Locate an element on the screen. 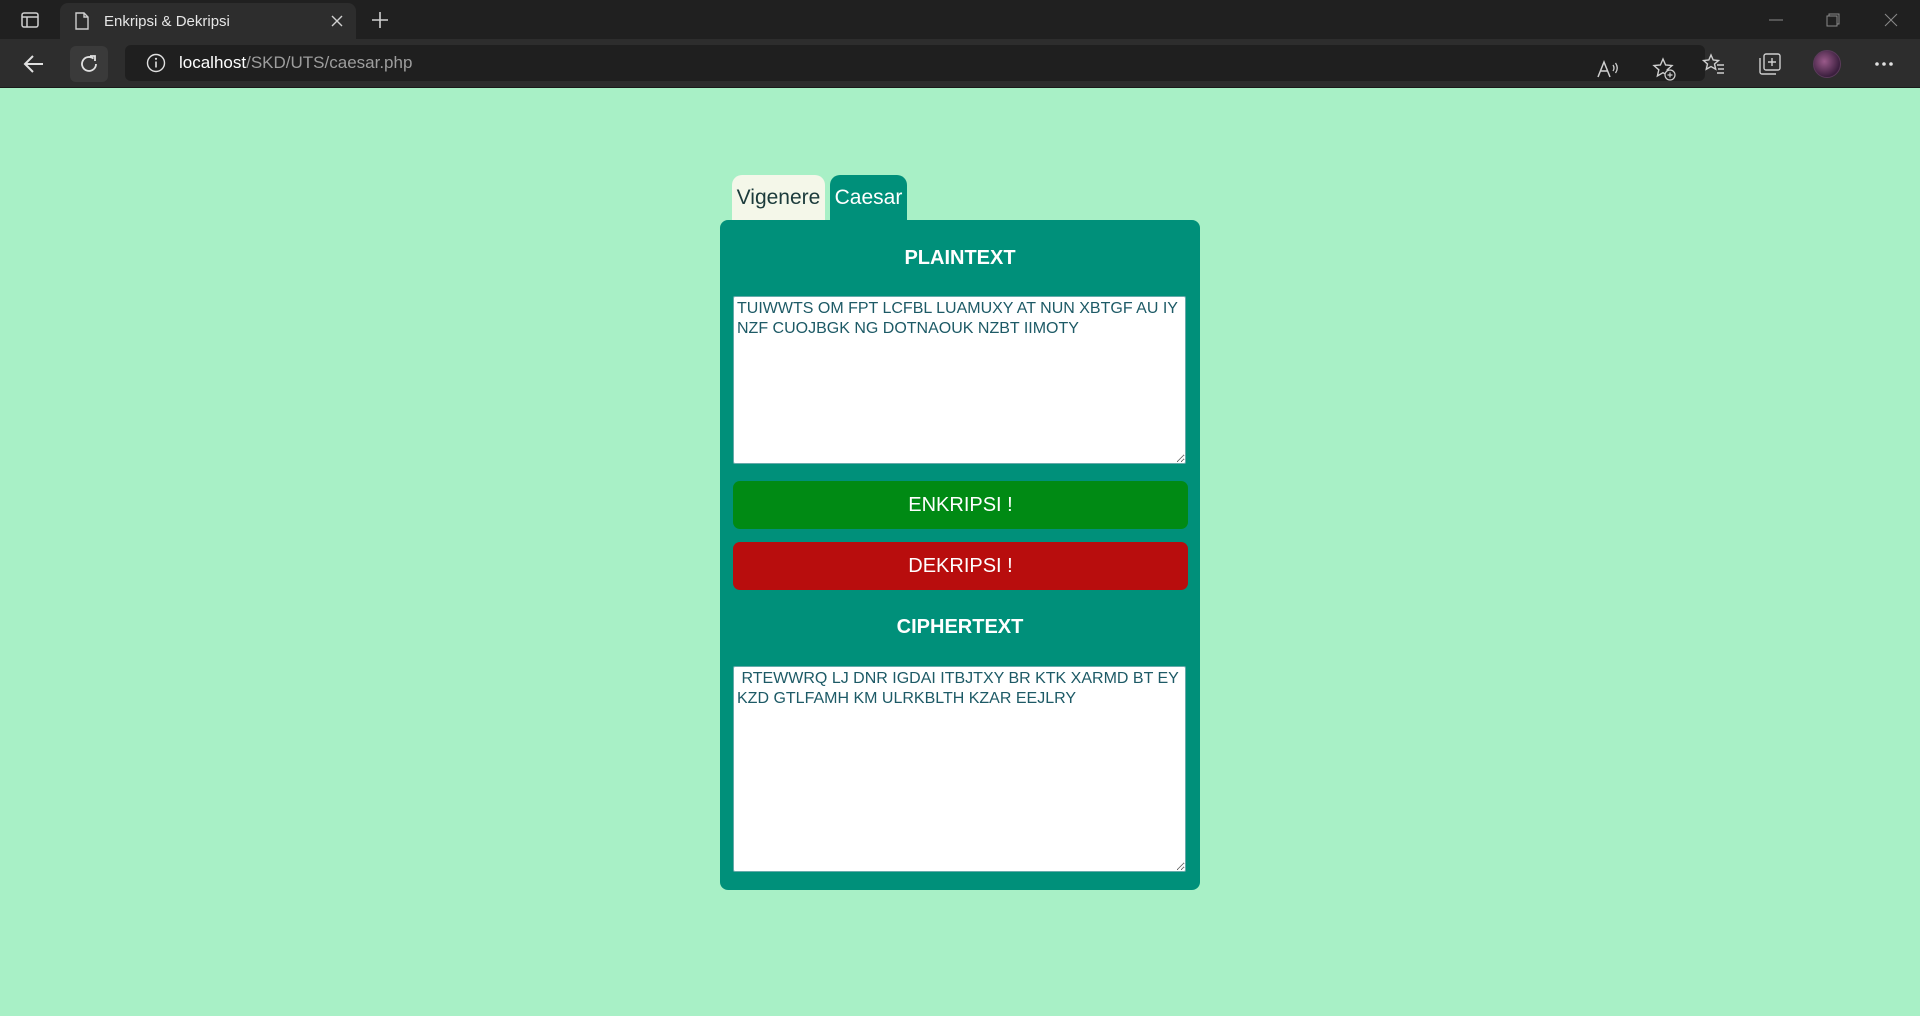  close-icon is located at coordinates (337, 21).